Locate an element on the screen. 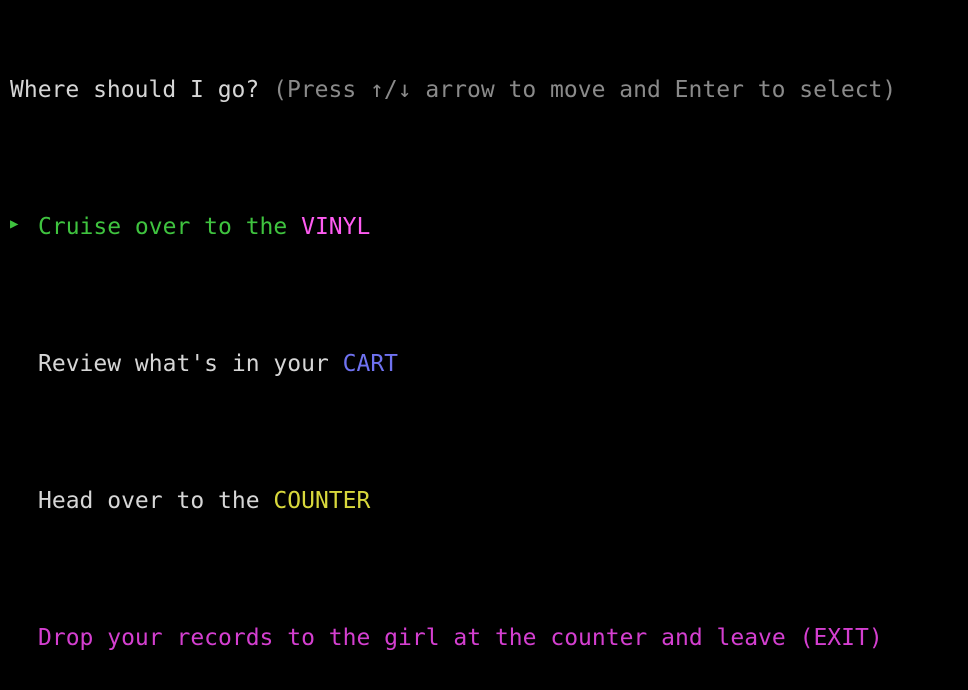  choice-highlight-vinyl: VINYL is located at coordinates (336, 226).